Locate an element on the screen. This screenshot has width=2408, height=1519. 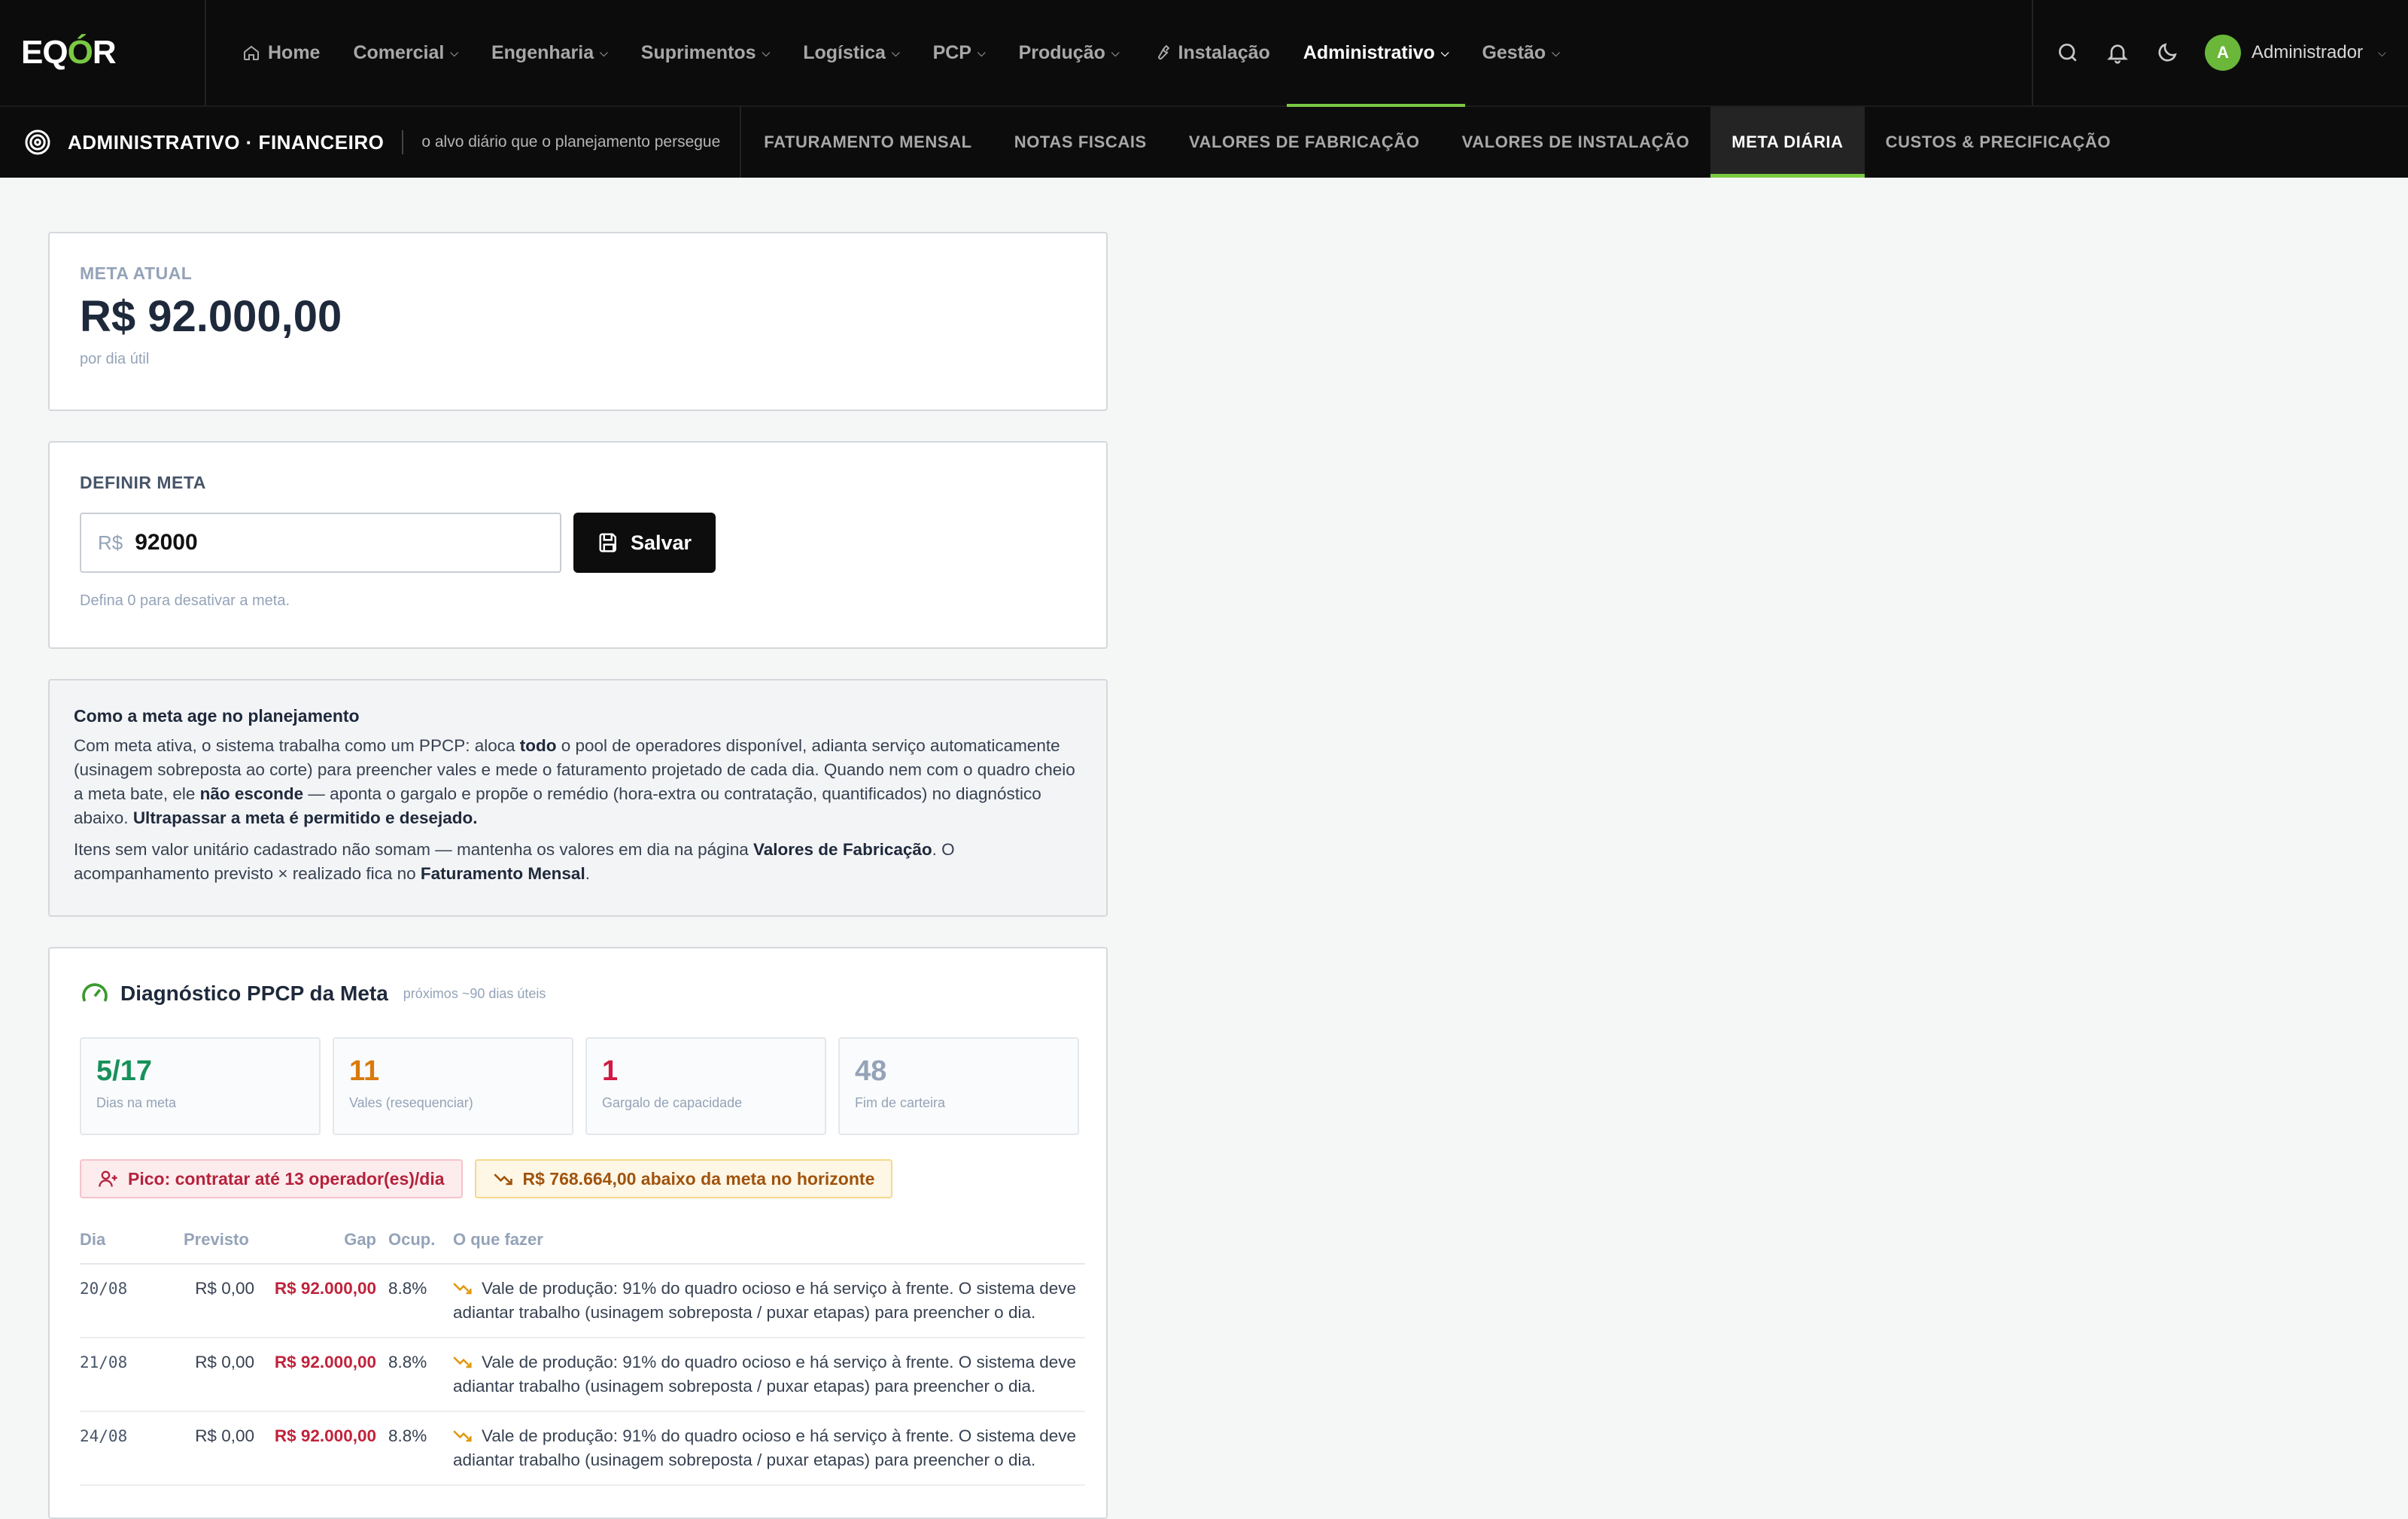
stat-label: Fim de carteira is located at coordinates (900, 1102).